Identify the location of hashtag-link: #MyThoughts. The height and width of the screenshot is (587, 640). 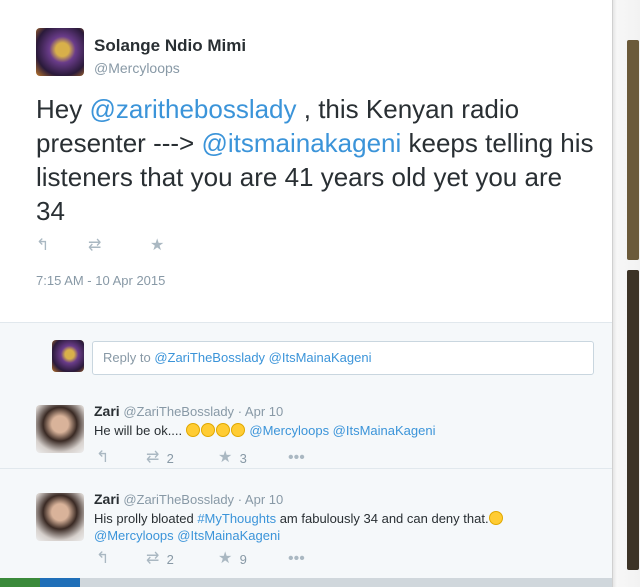
(236, 518).